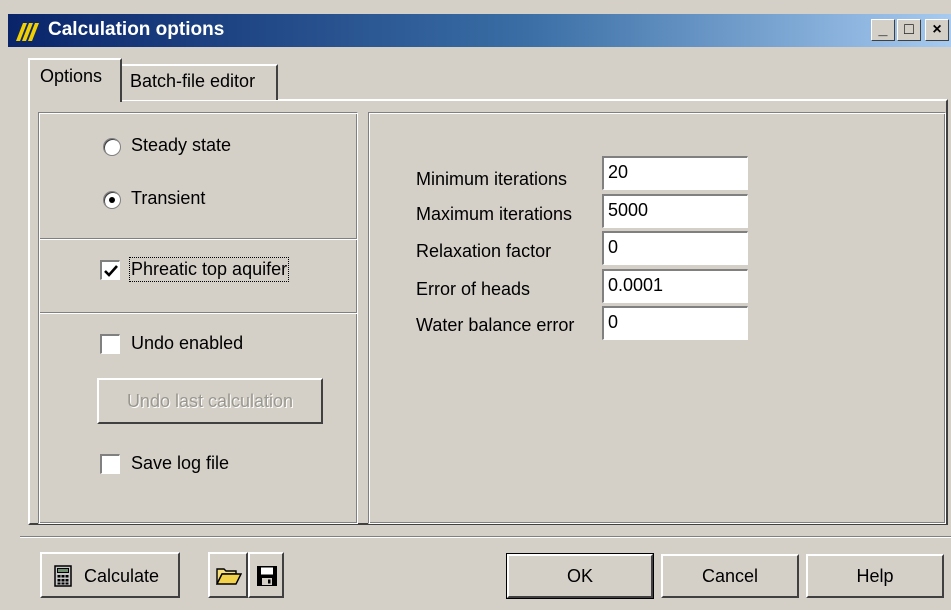 The height and width of the screenshot is (610, 951). I want to click on open-file-button, so click(228, 575).